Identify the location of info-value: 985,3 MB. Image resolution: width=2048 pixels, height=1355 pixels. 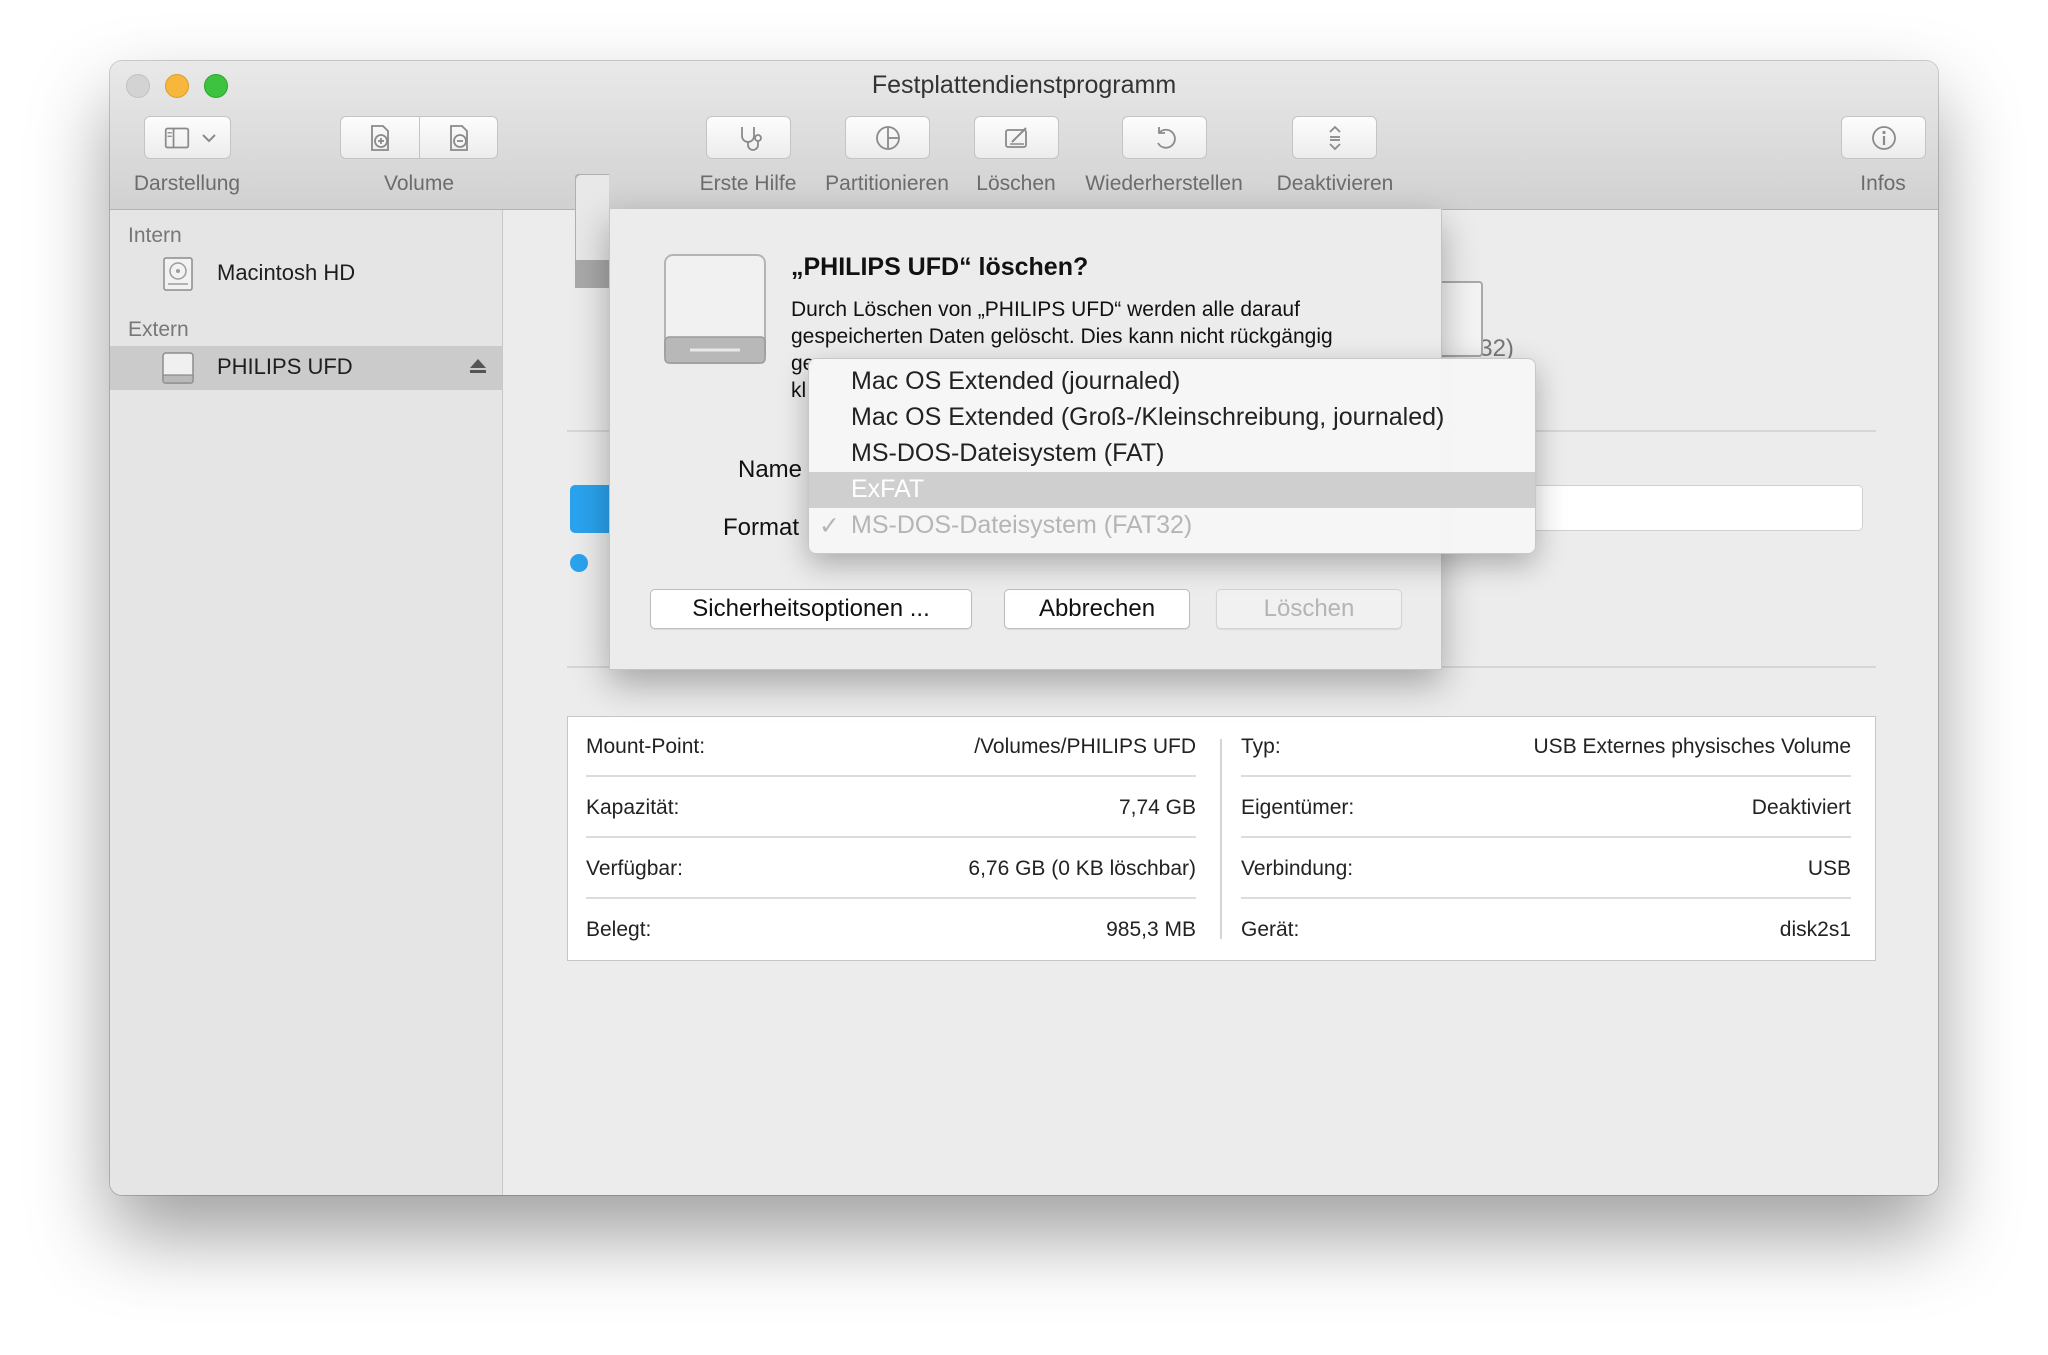
(1151, 929).